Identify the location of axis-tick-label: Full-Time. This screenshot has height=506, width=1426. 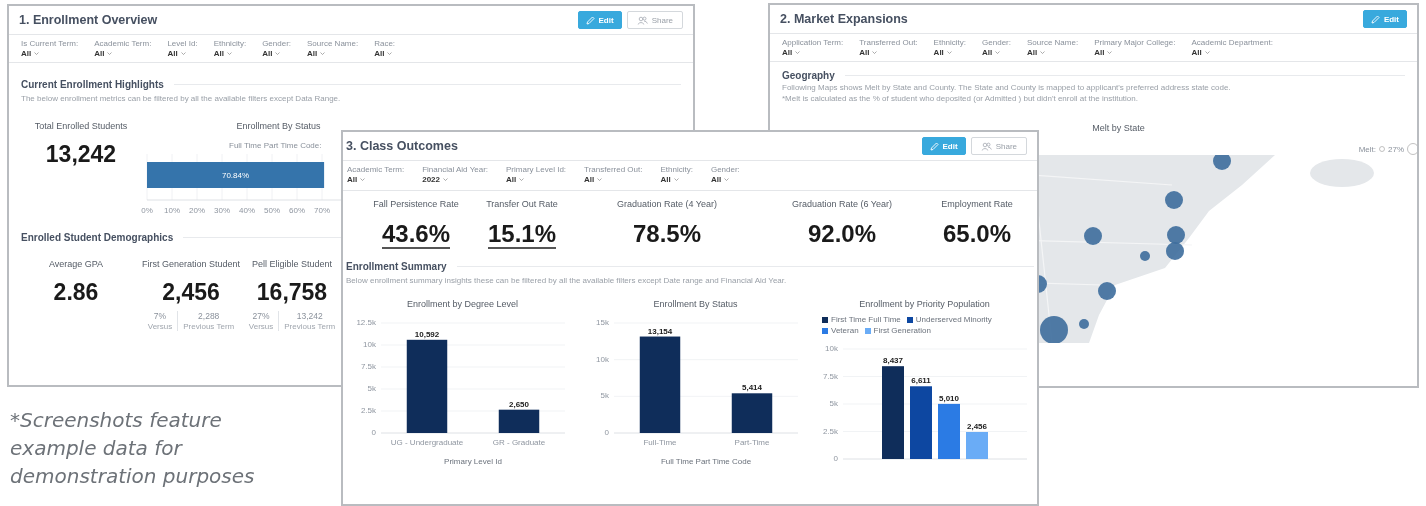
(659, 442).